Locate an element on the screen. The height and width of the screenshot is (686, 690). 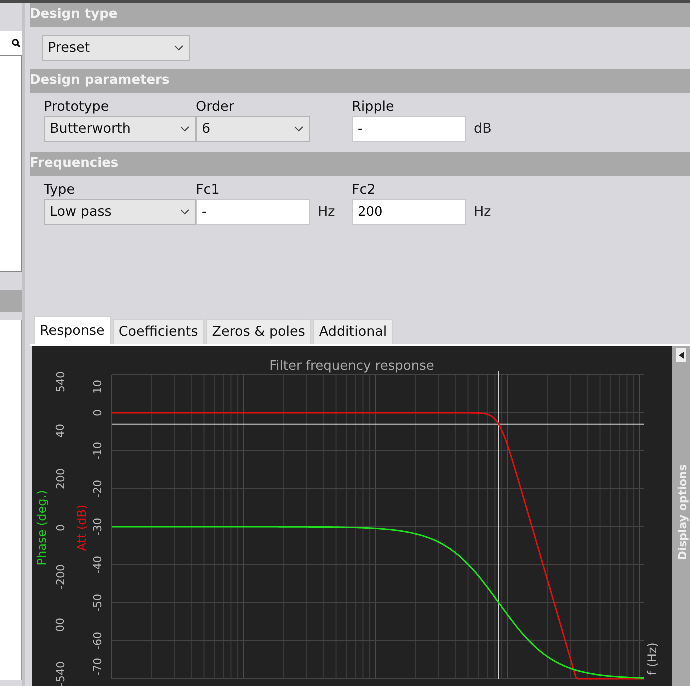
axis-tick-label: -200 is located at coordinates (61, 577).